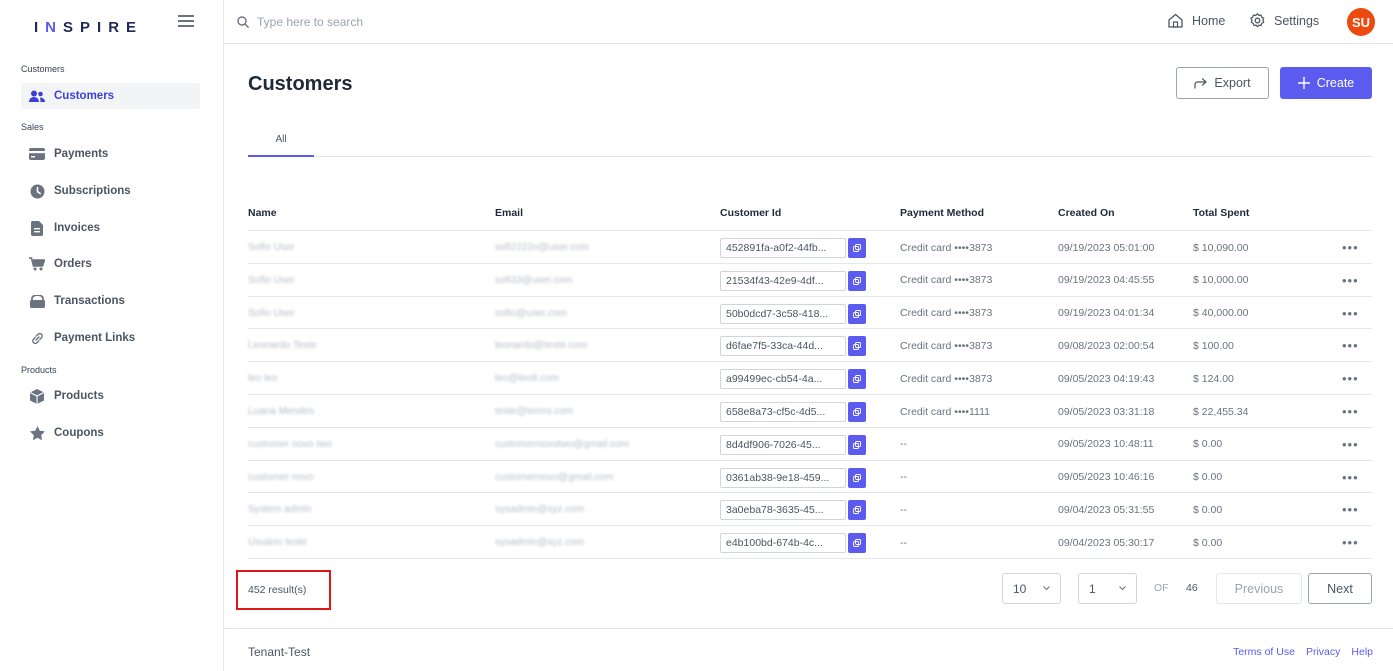 The width and height of the screenshot is (1393, 671). What do you see at coordinates (110, 264) in the screenshot?
I see `sidebar-item-orders: Orders` at bounding box center [110, 264].